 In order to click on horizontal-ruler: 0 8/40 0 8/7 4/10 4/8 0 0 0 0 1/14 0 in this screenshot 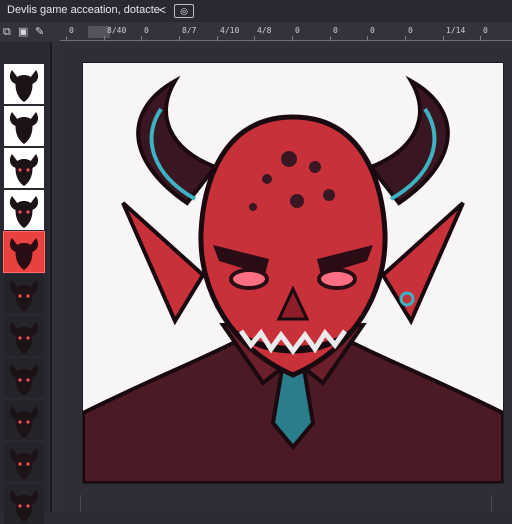, I will do `click(286, 33)`.